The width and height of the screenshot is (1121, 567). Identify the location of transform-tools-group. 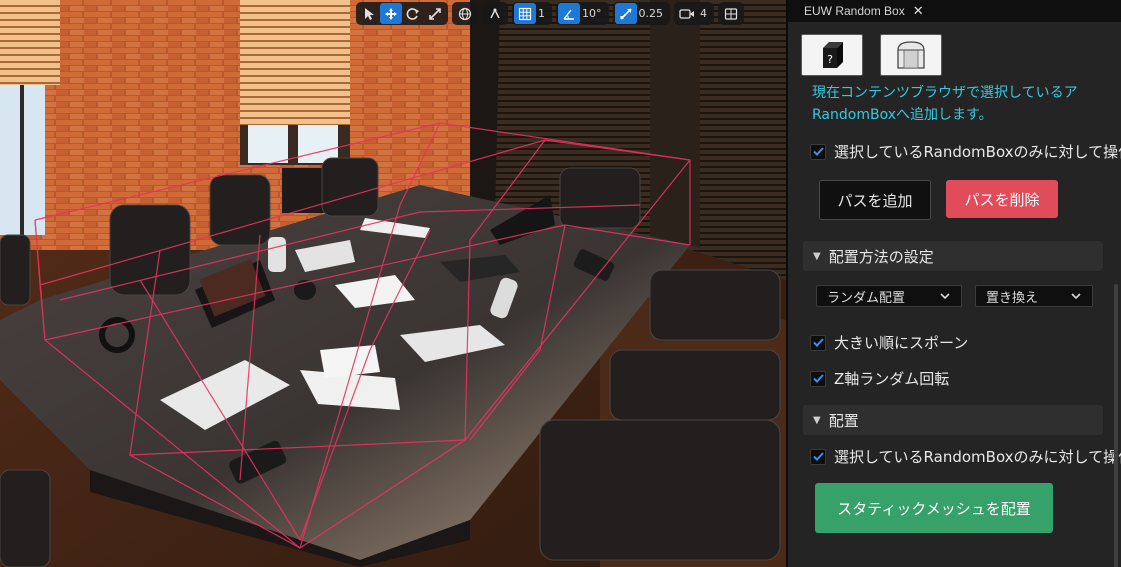
(402, 13).